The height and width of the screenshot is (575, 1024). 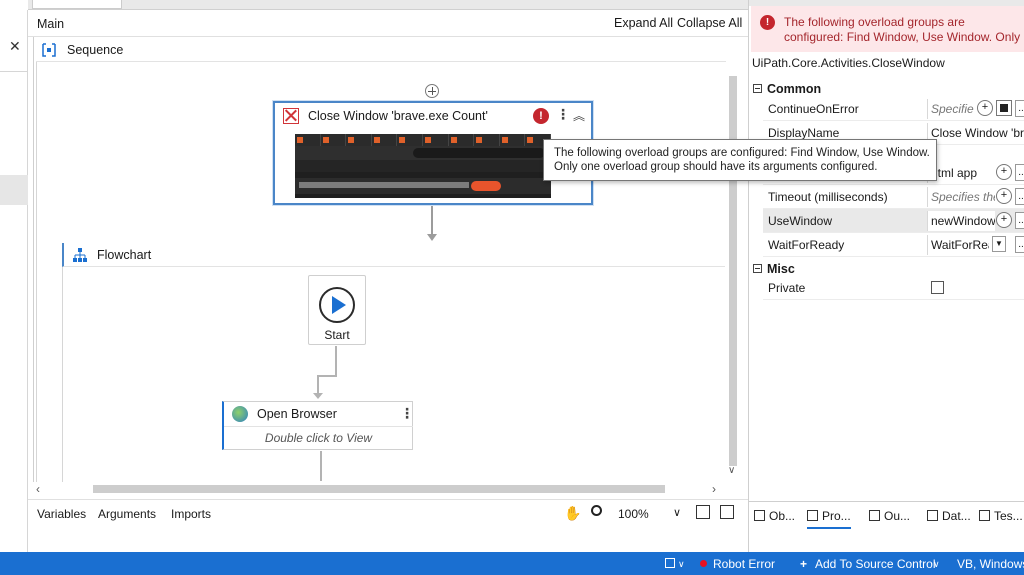 I want to click on globe-icon, so click(x=240, y=414).